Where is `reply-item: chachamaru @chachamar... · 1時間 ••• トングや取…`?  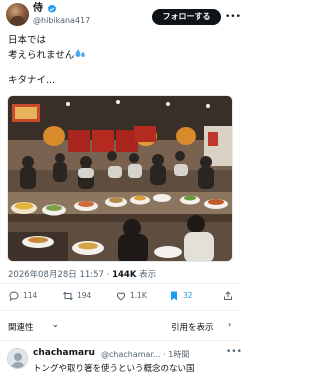
reply-item: chachamaru @chachamar... · 1時間 ••• トングや取… is located at coordinates (121, 361).